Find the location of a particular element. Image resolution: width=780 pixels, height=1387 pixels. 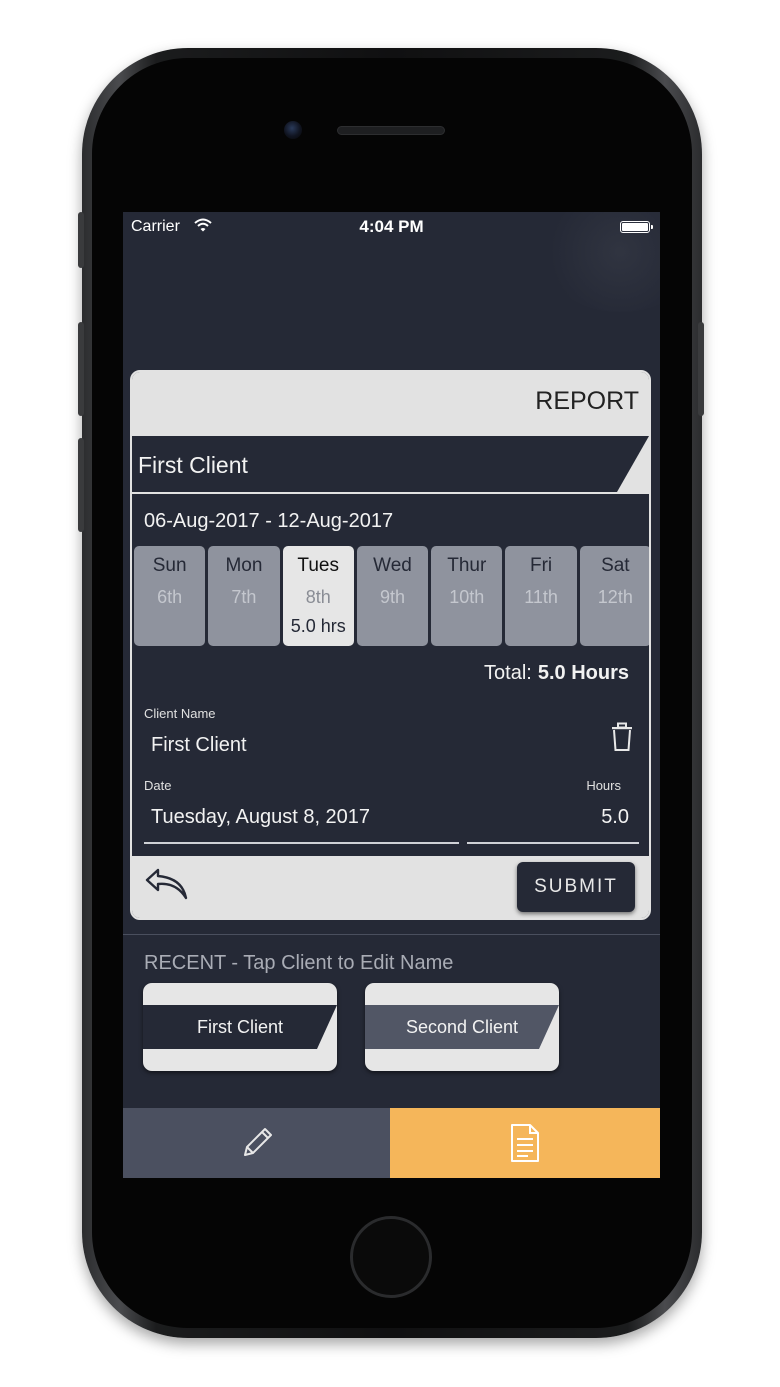

day-tile-mon: Mon 7th is located at coordinates (244, 596).